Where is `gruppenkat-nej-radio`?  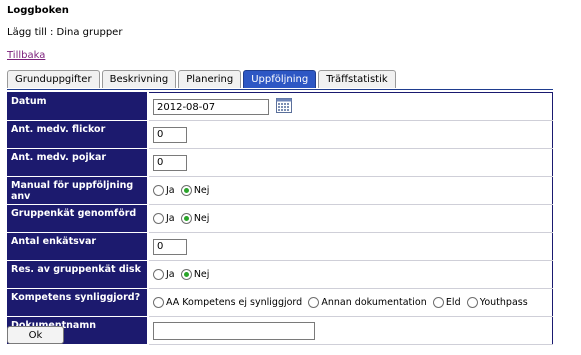
gruppenkat-nej-radio is located at coordinates (186, 218).